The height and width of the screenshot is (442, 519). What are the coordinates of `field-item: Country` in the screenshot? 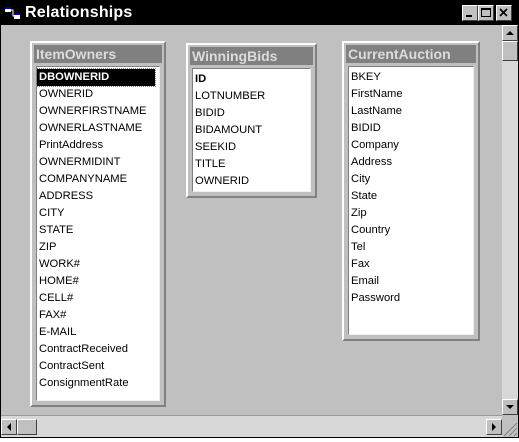 It's located at (411, 230).